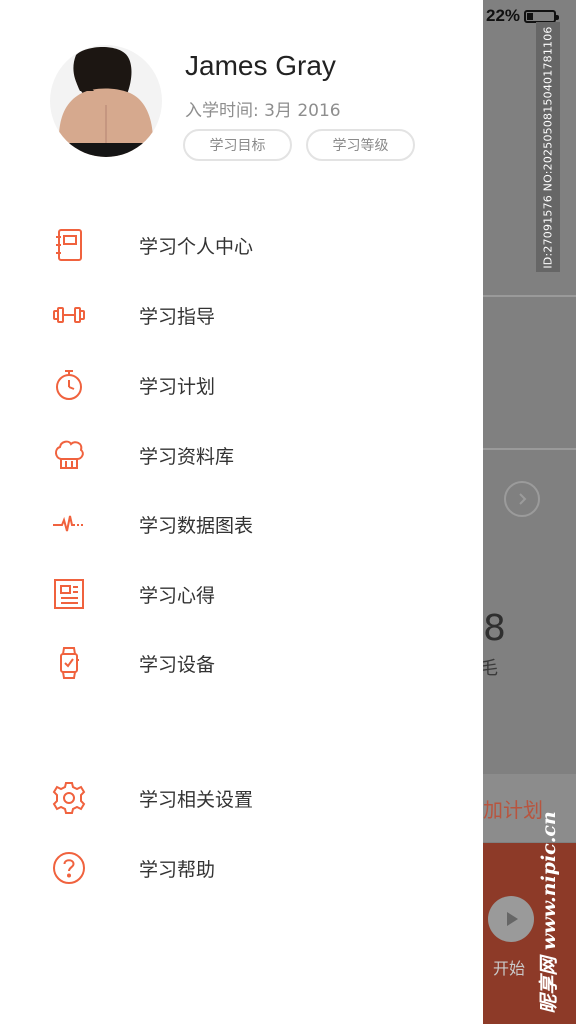  Describe the element at coordinates (177, 595) in the screenshot. I see `menu-label: 学习心得` at that location.